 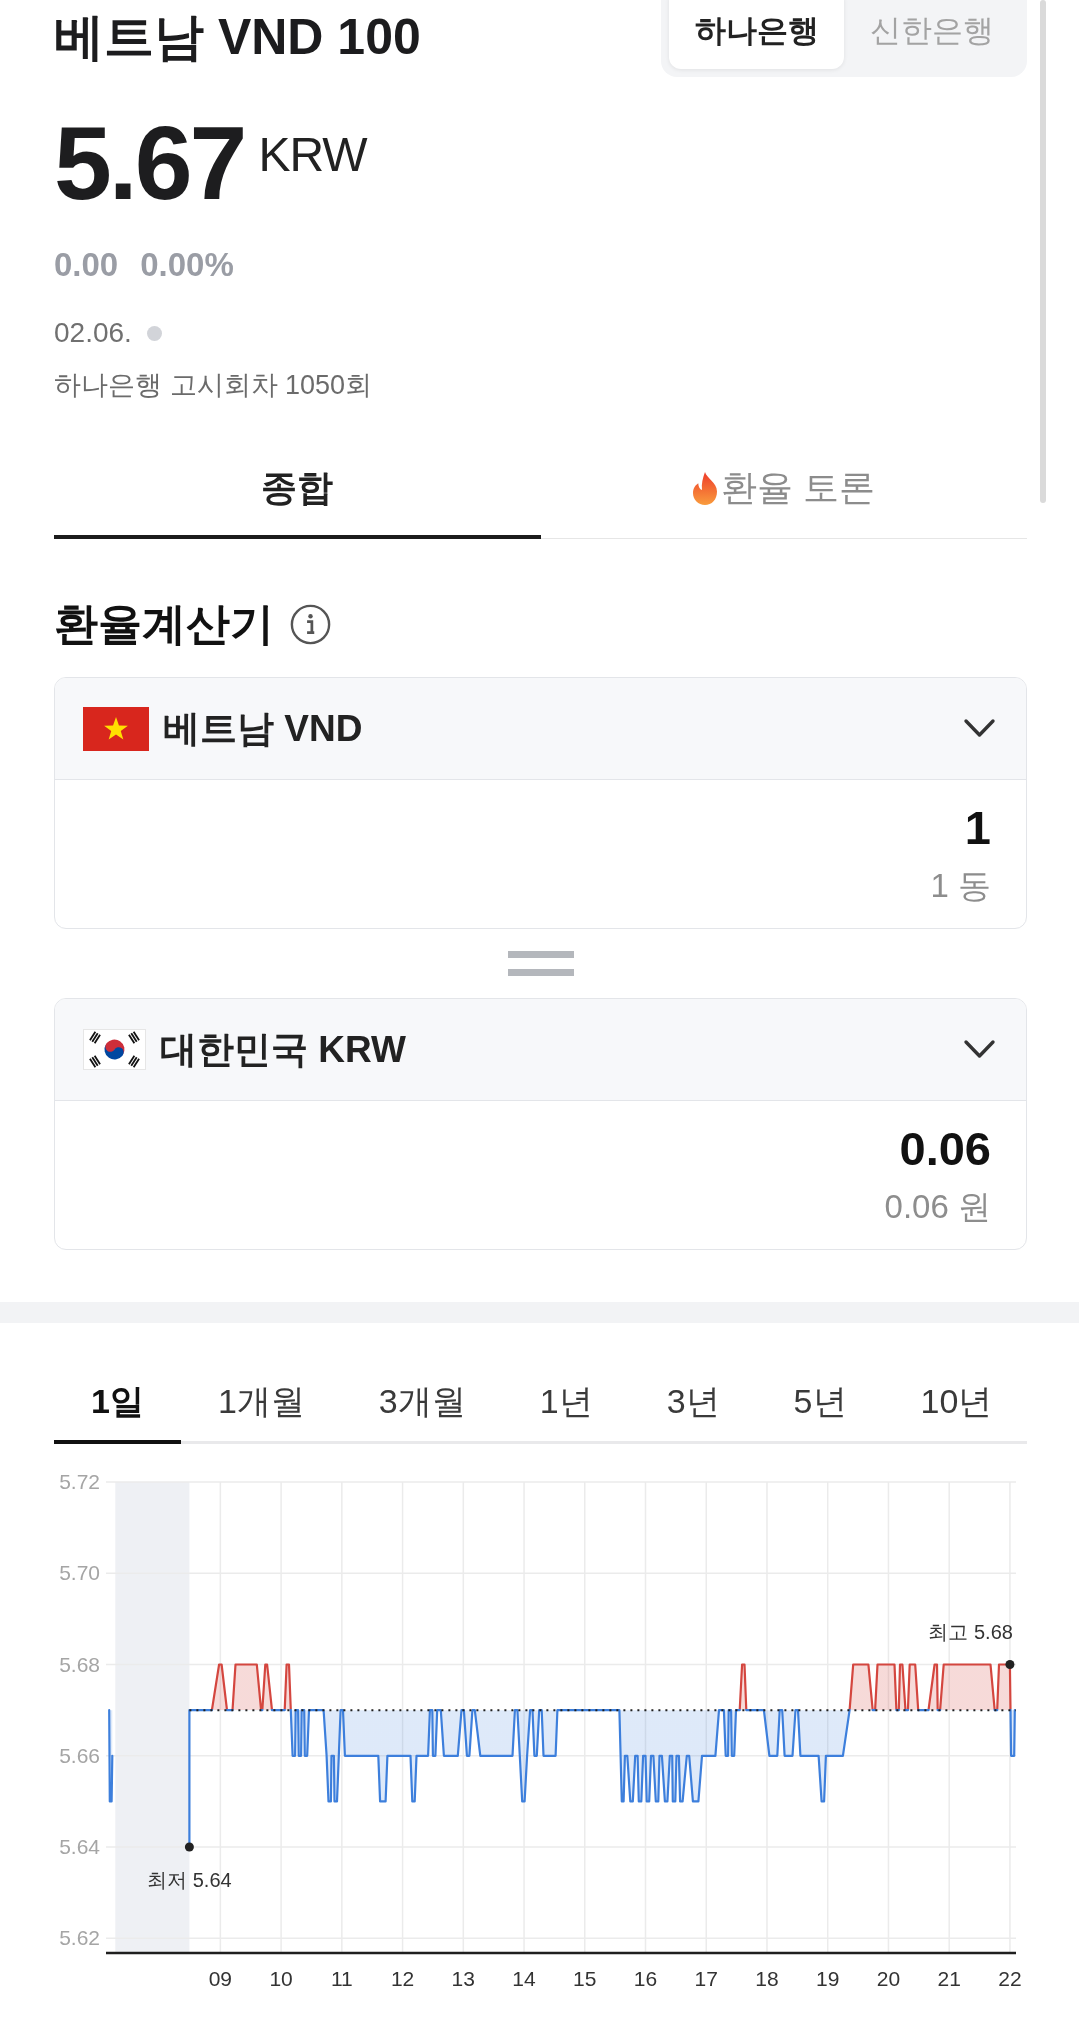 What do you see at coordinates (645, 1978) in the screenshot?
I see `x-axis-label: 16` at bounding box center [645, 1978].